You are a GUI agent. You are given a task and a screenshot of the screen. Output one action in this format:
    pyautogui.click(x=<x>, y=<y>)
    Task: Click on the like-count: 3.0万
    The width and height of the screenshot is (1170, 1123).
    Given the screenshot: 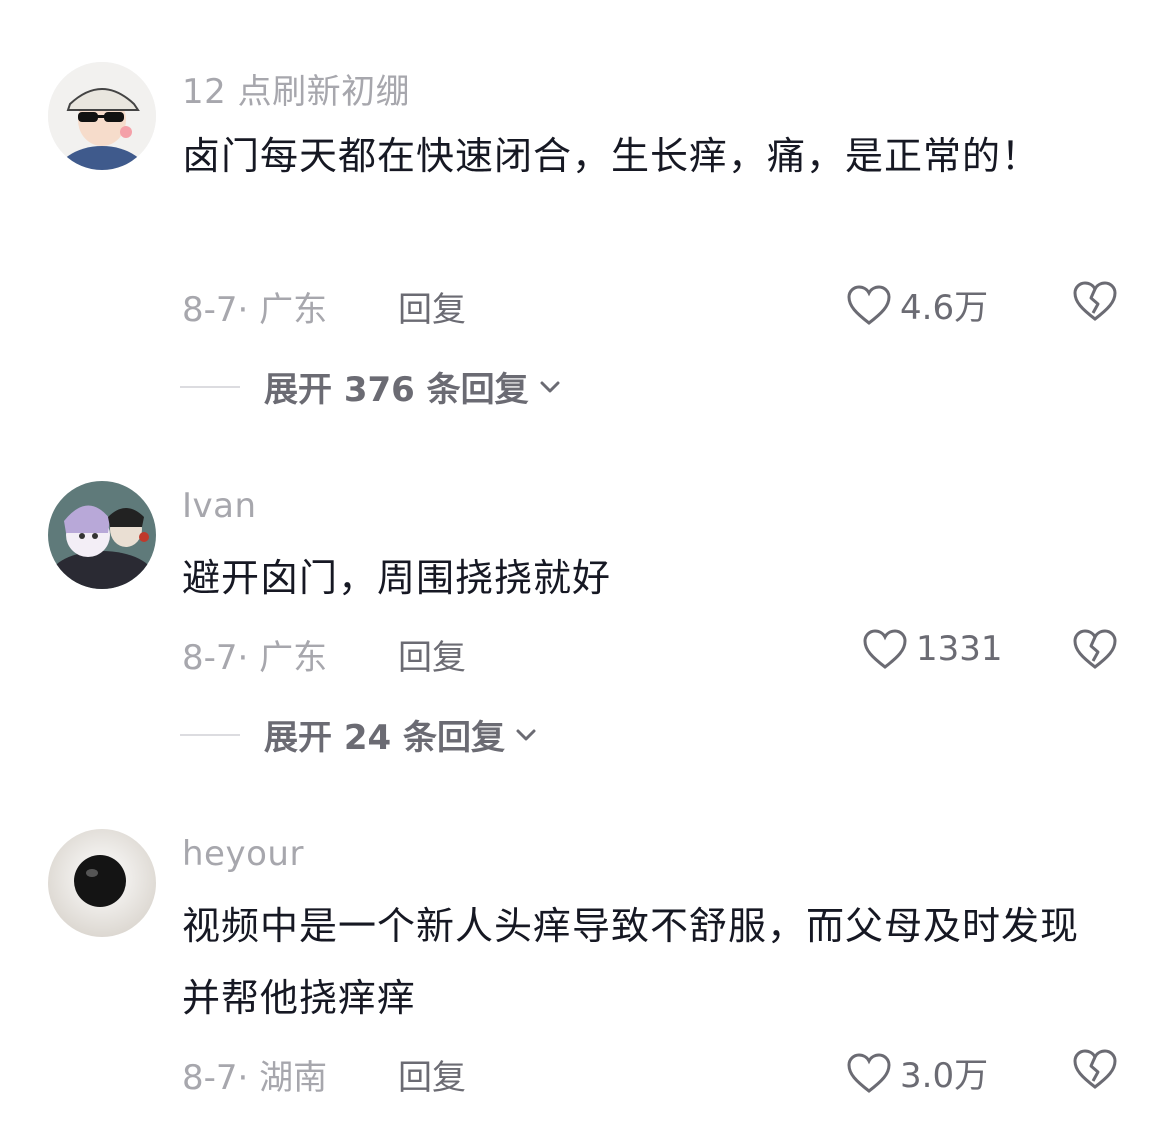 What is the action you would take?
    pyautogui.click(x=944, y=1076)
    